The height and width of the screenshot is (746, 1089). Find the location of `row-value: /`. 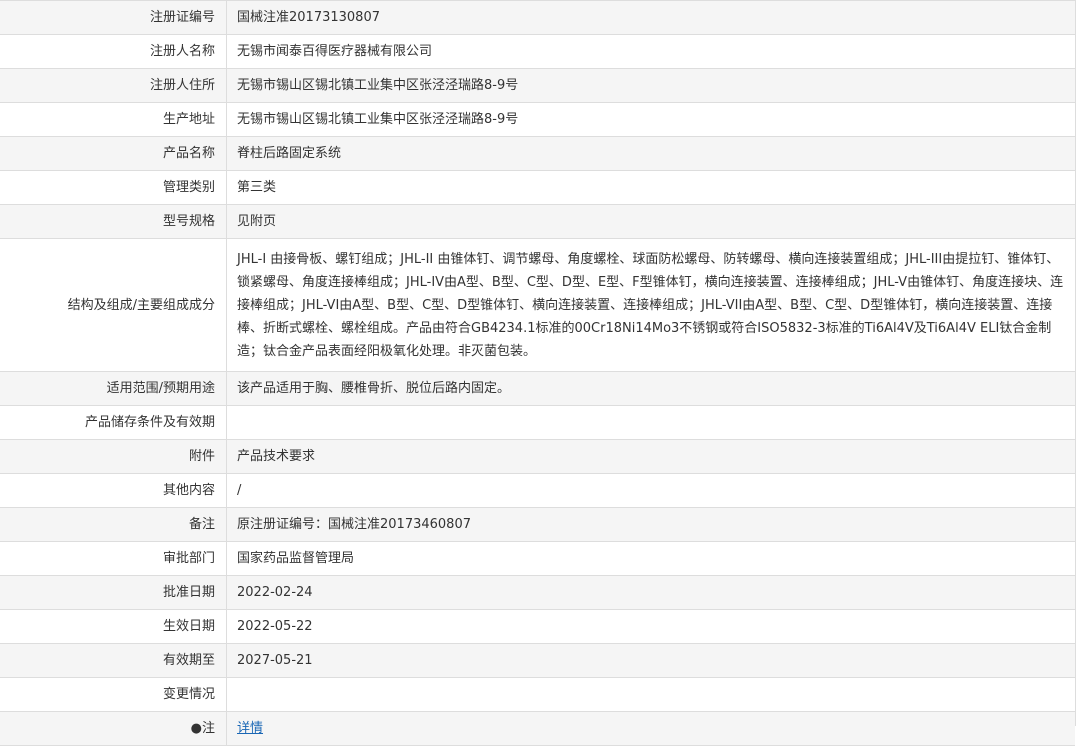

row-value: / is located at coordinates (650, 490).